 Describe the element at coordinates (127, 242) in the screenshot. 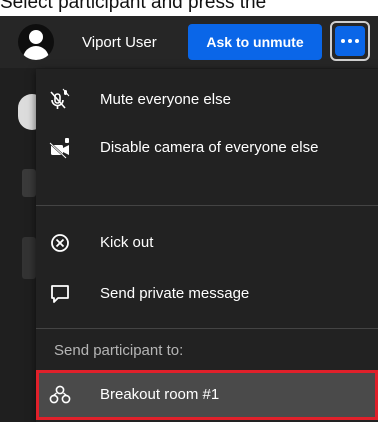

I see `menu-item-label: Kick out` at that location.